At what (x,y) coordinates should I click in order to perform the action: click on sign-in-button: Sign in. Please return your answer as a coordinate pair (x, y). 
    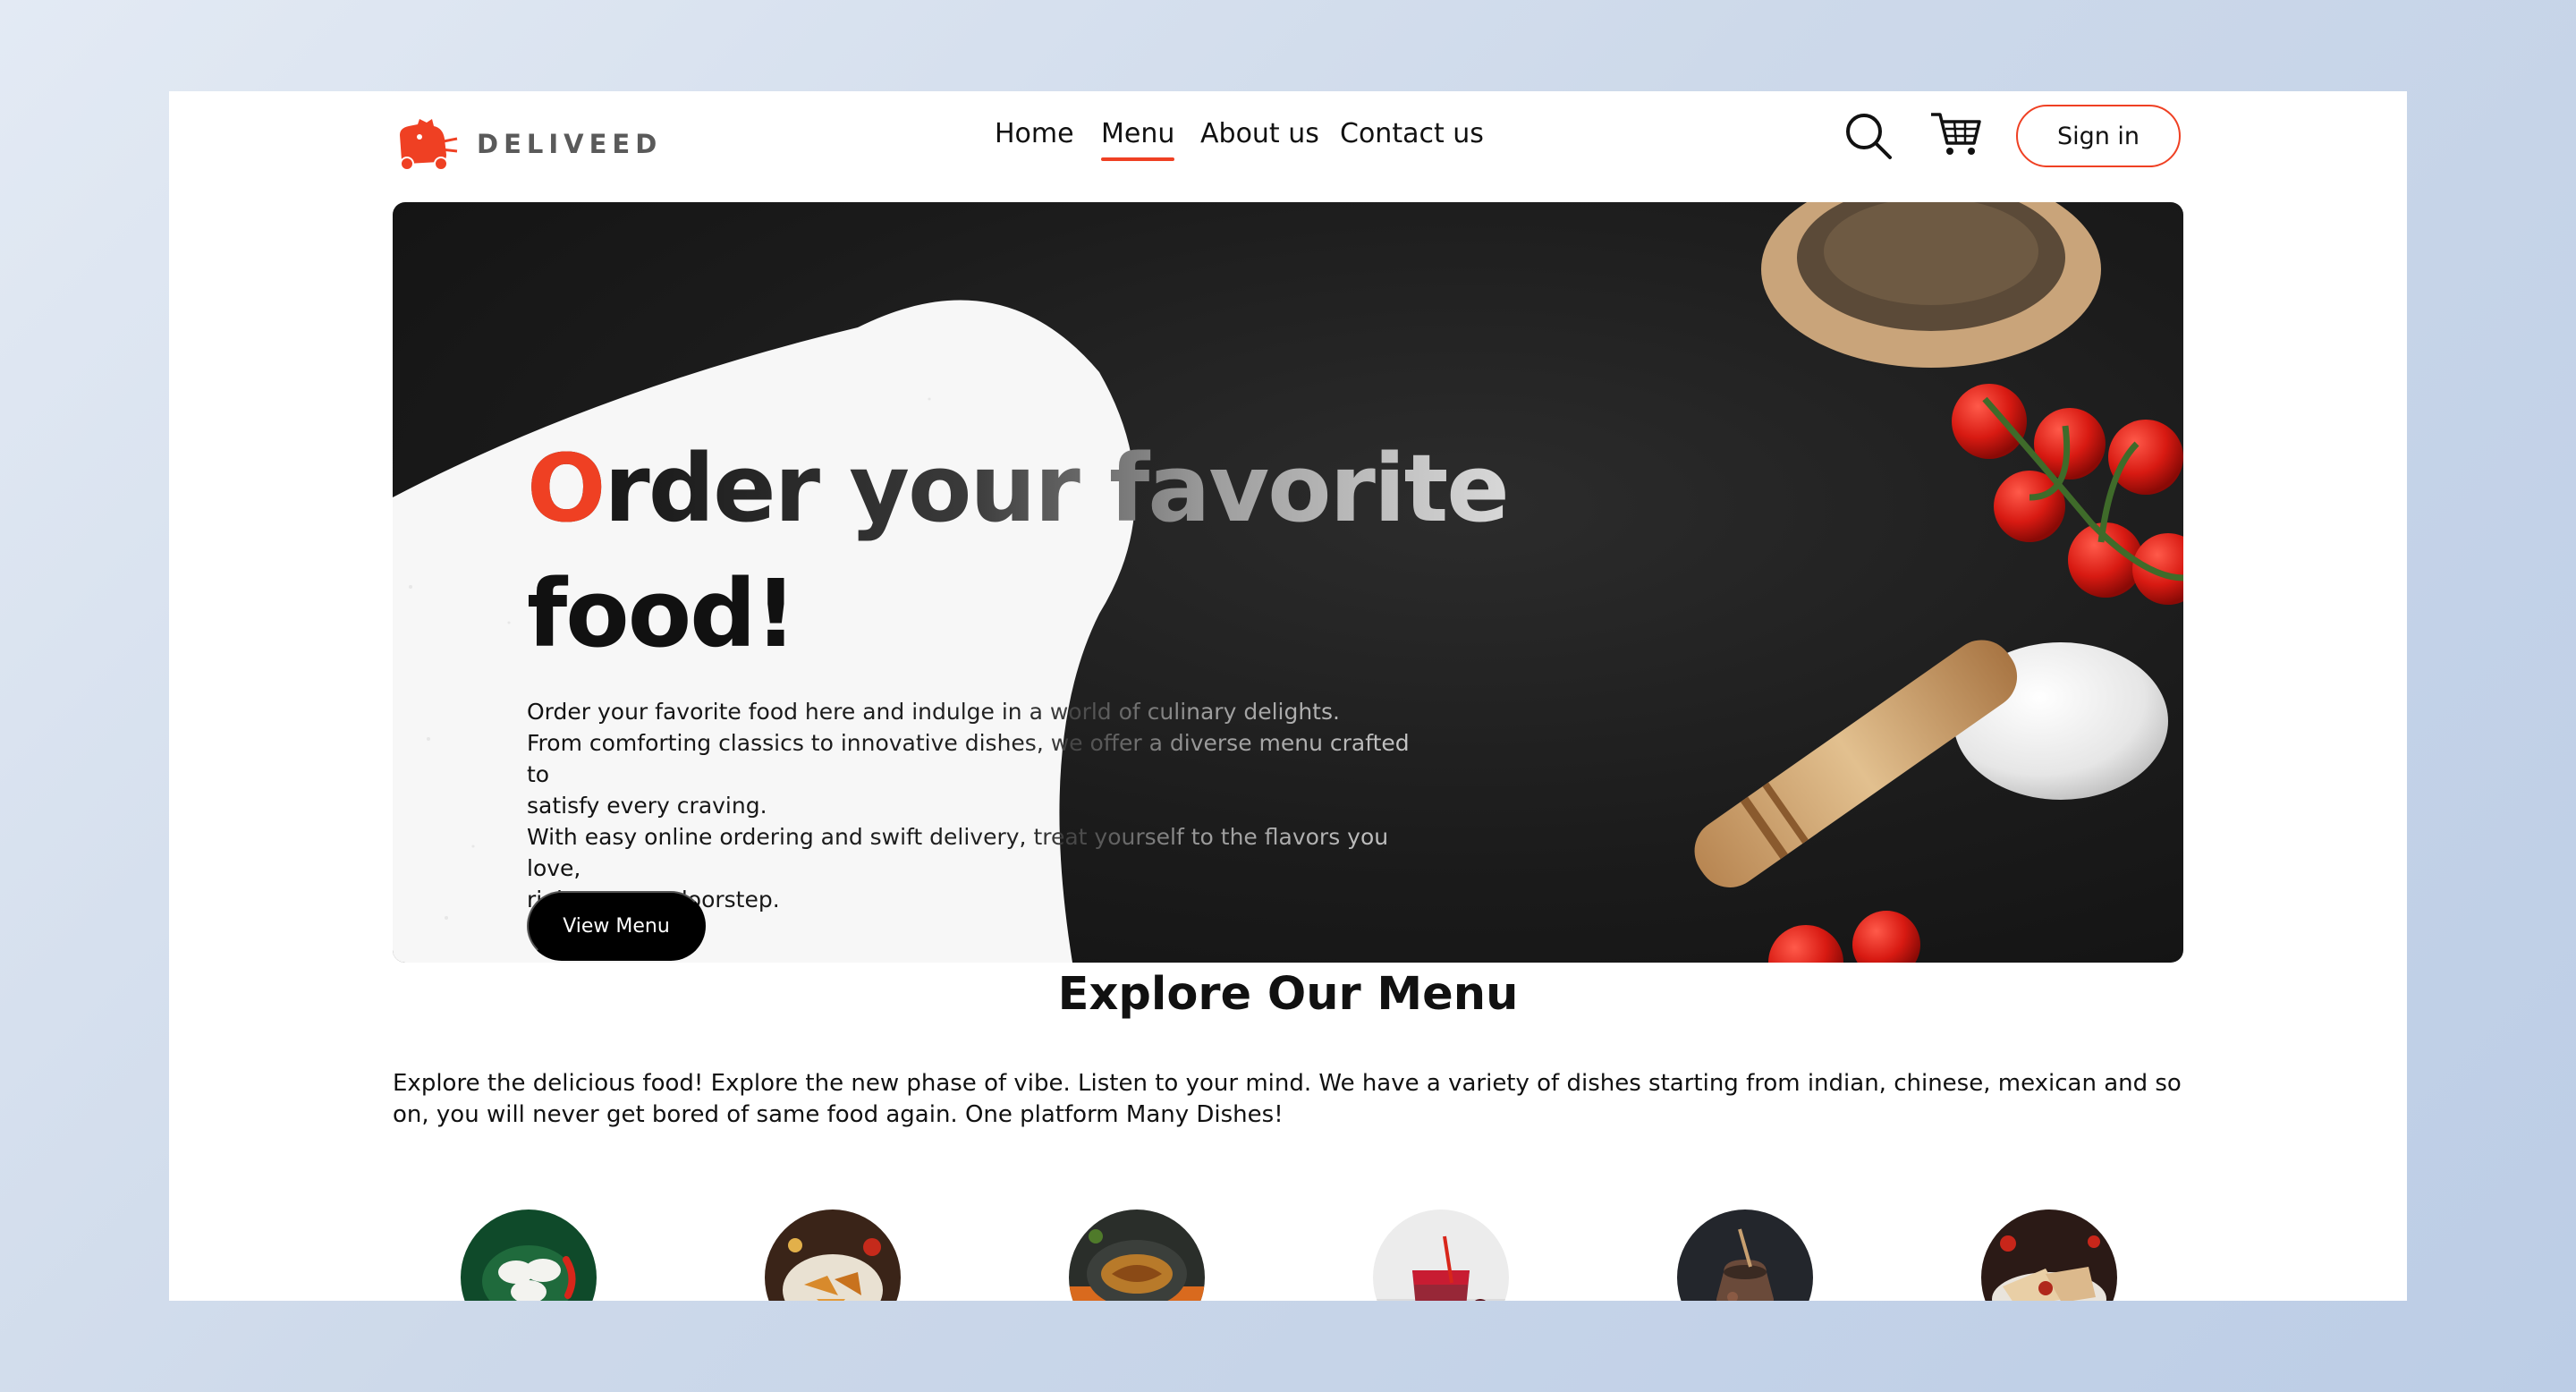
    Looking at the image, I should click on (2098, 136).